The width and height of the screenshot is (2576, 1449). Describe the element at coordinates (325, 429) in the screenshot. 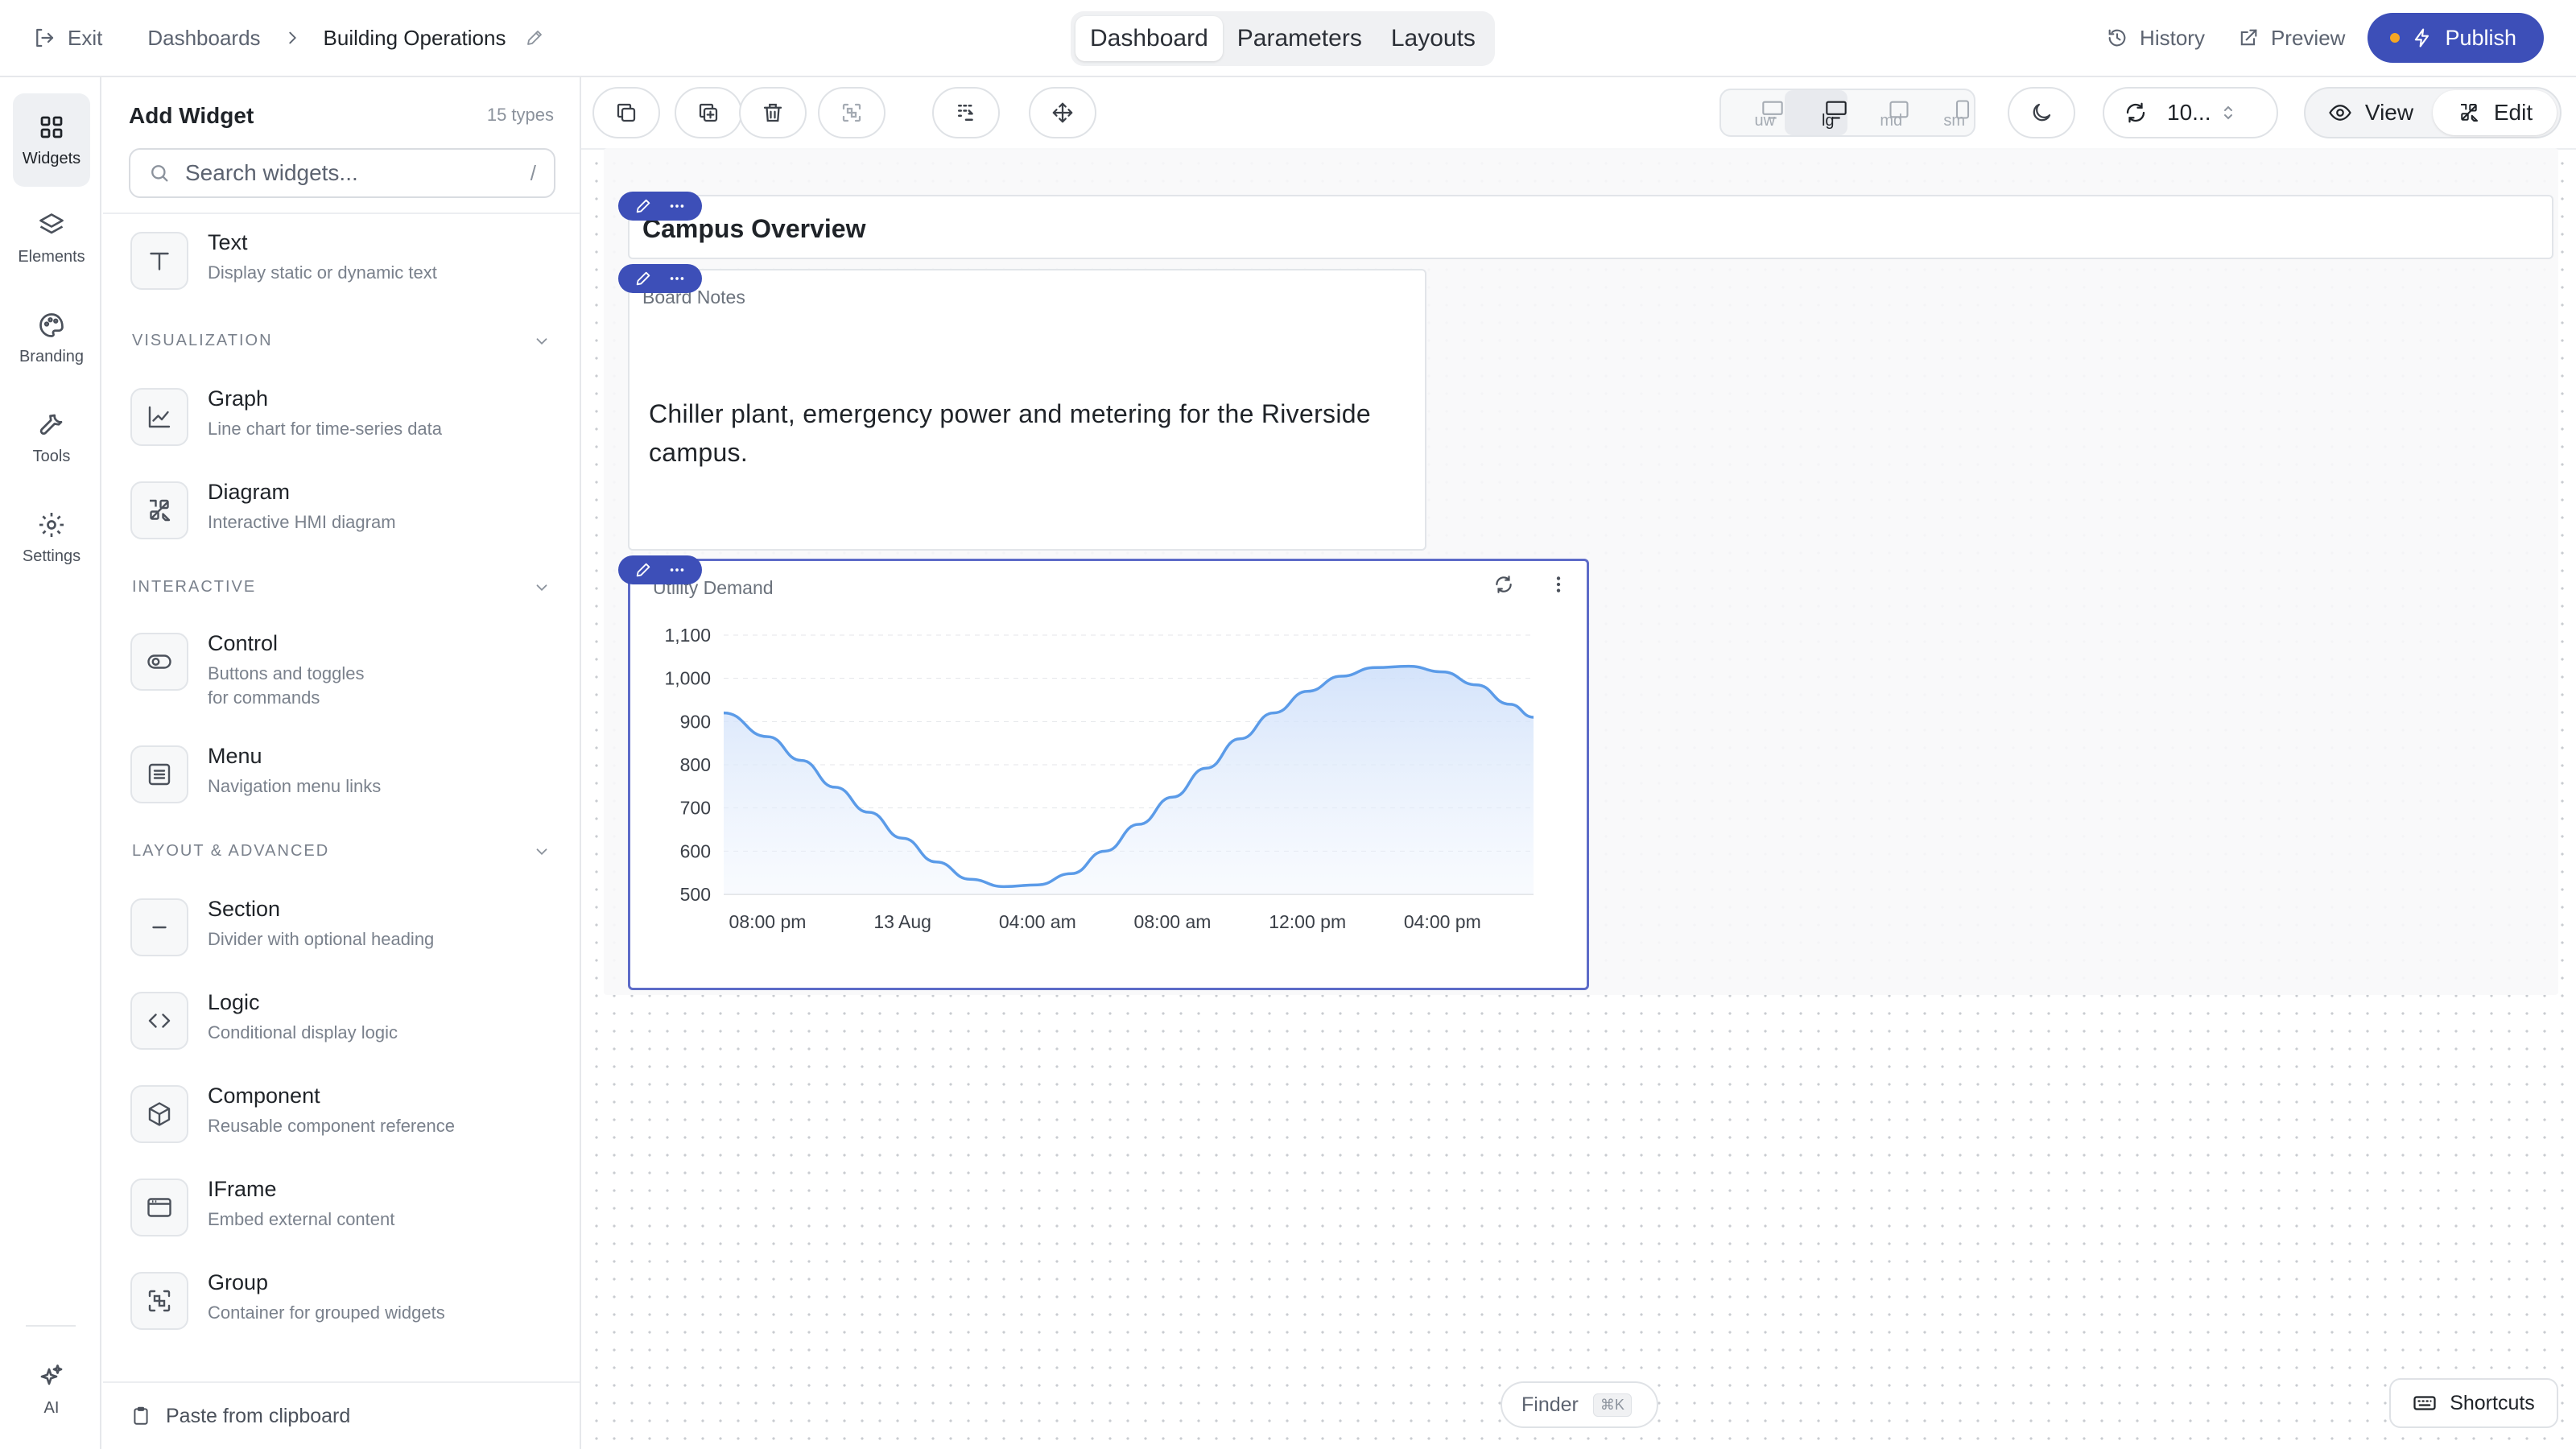

I see `widget-desc: Line chart for time-series data` at that location.